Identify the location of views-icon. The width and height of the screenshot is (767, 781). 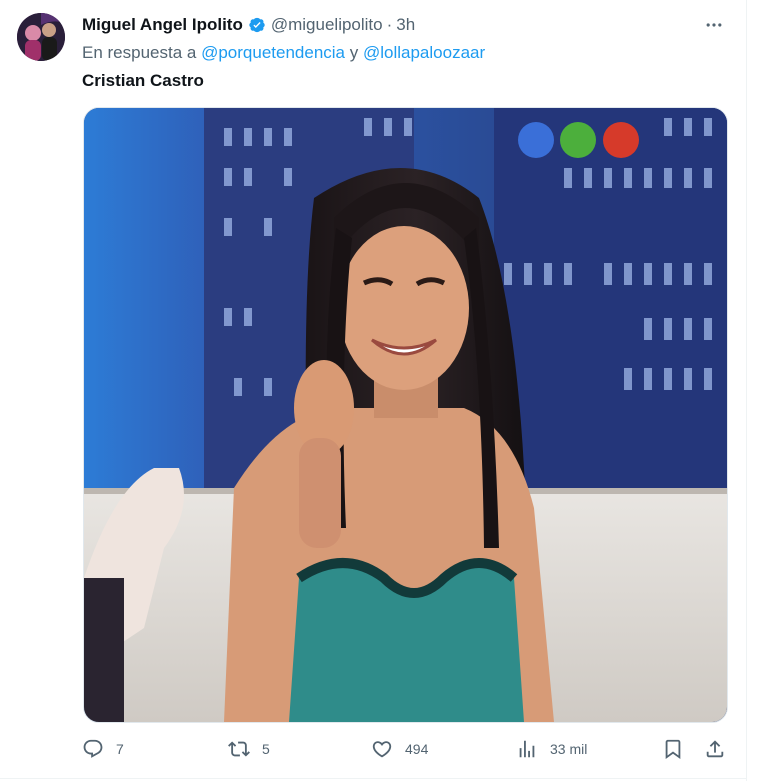
(527, 749).